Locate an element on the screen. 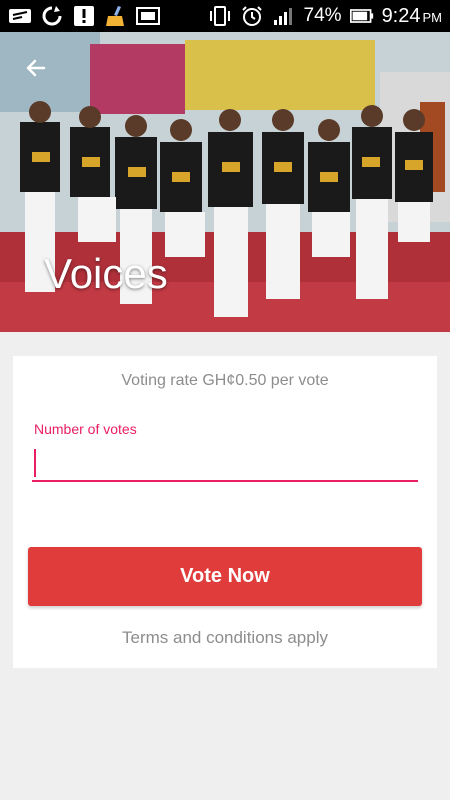 This screenshot has width=450, height=800. messages-icon is located at coordinates (20, 16).